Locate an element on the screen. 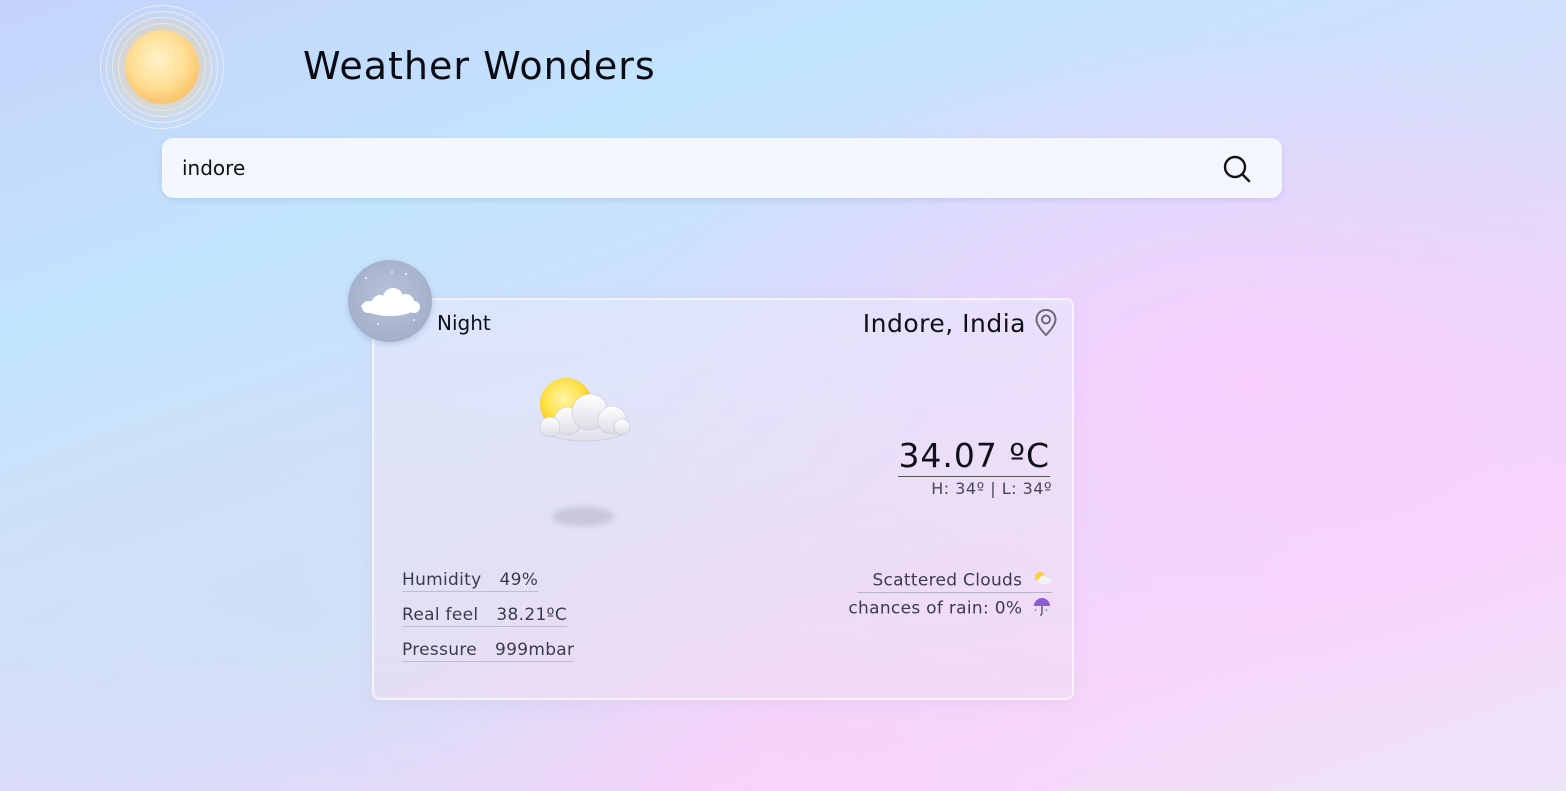 This screenshot has height=791, width=1566. location-label: Indore, India is located at coordinates (944, 323).